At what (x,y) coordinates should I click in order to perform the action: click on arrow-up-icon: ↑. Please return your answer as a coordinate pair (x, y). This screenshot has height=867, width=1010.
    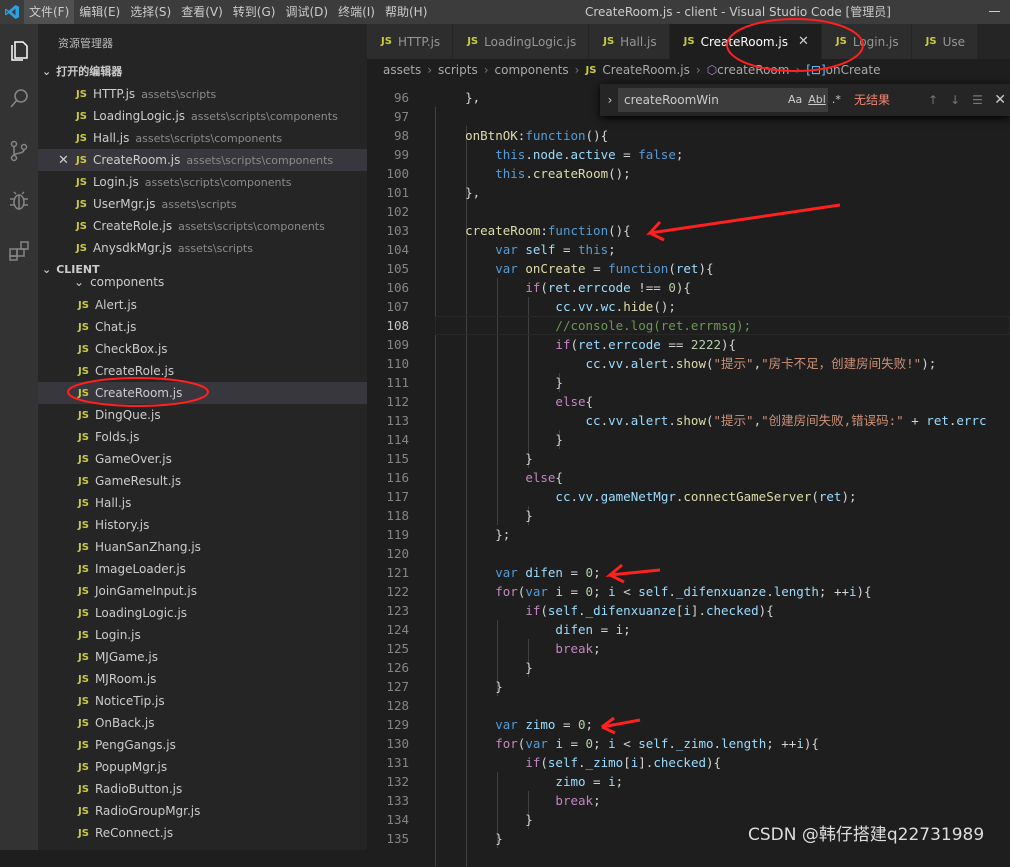
    Looking at the image, I should click on (933, 100).